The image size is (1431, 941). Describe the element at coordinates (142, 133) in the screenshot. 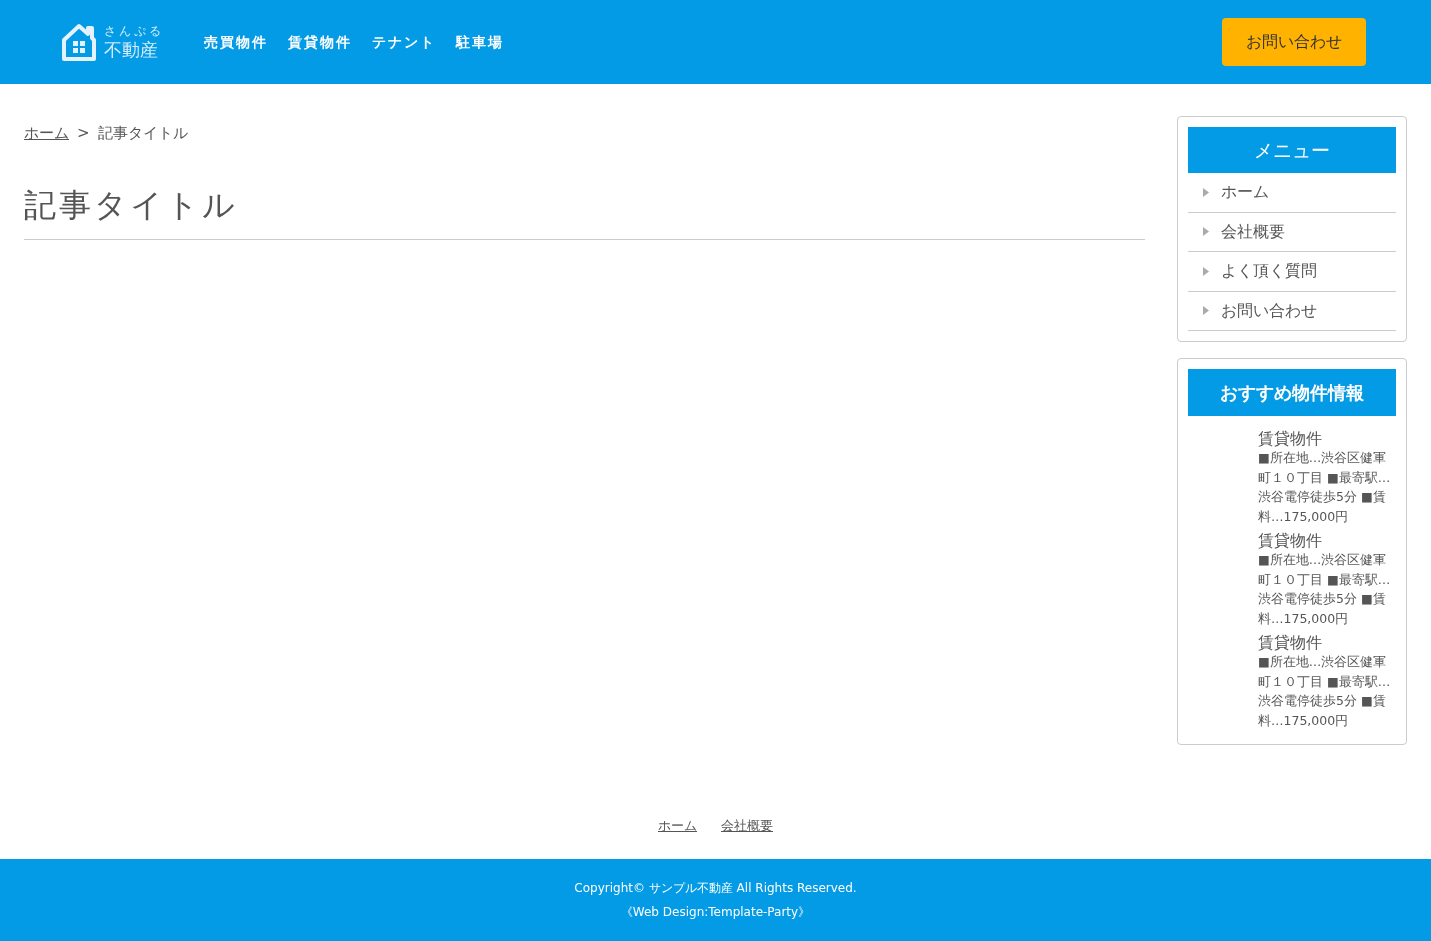

I see `breadcrumb-current: 記事タイトル` at that location.